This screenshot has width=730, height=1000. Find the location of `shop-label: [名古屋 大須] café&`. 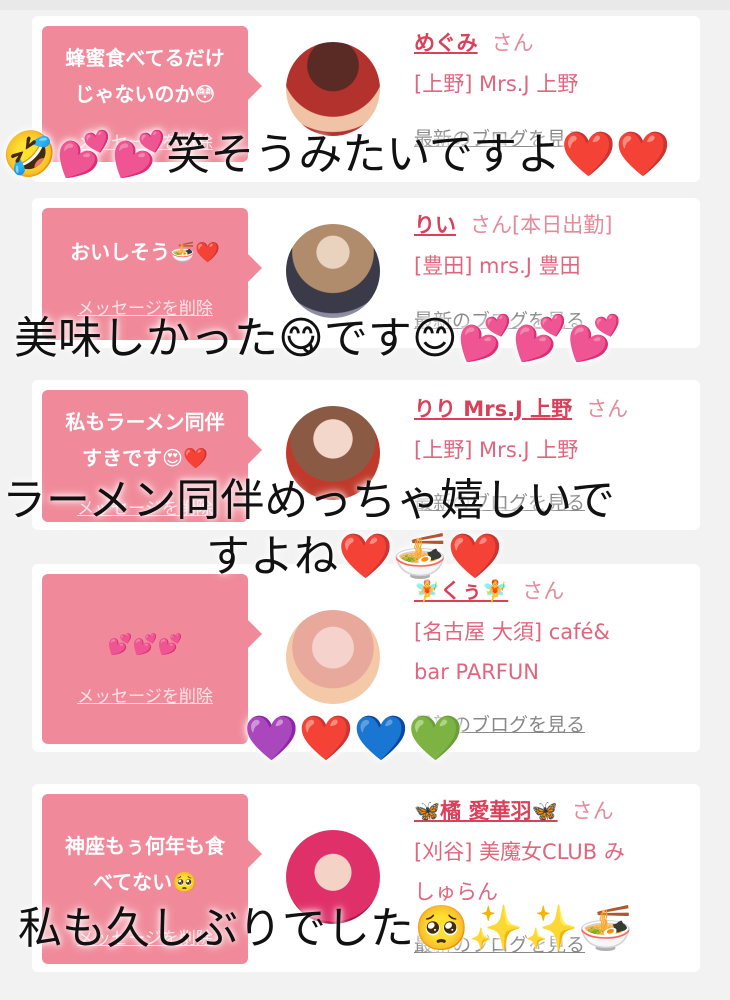

shop-label: [名古屋 大須] café& is located at coordinates (554, 632).